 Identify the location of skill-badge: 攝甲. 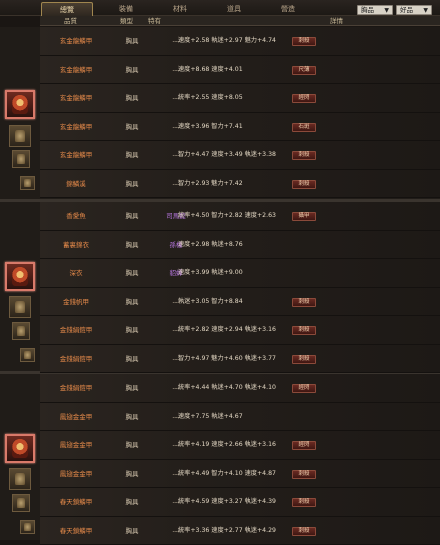
(304, 216).